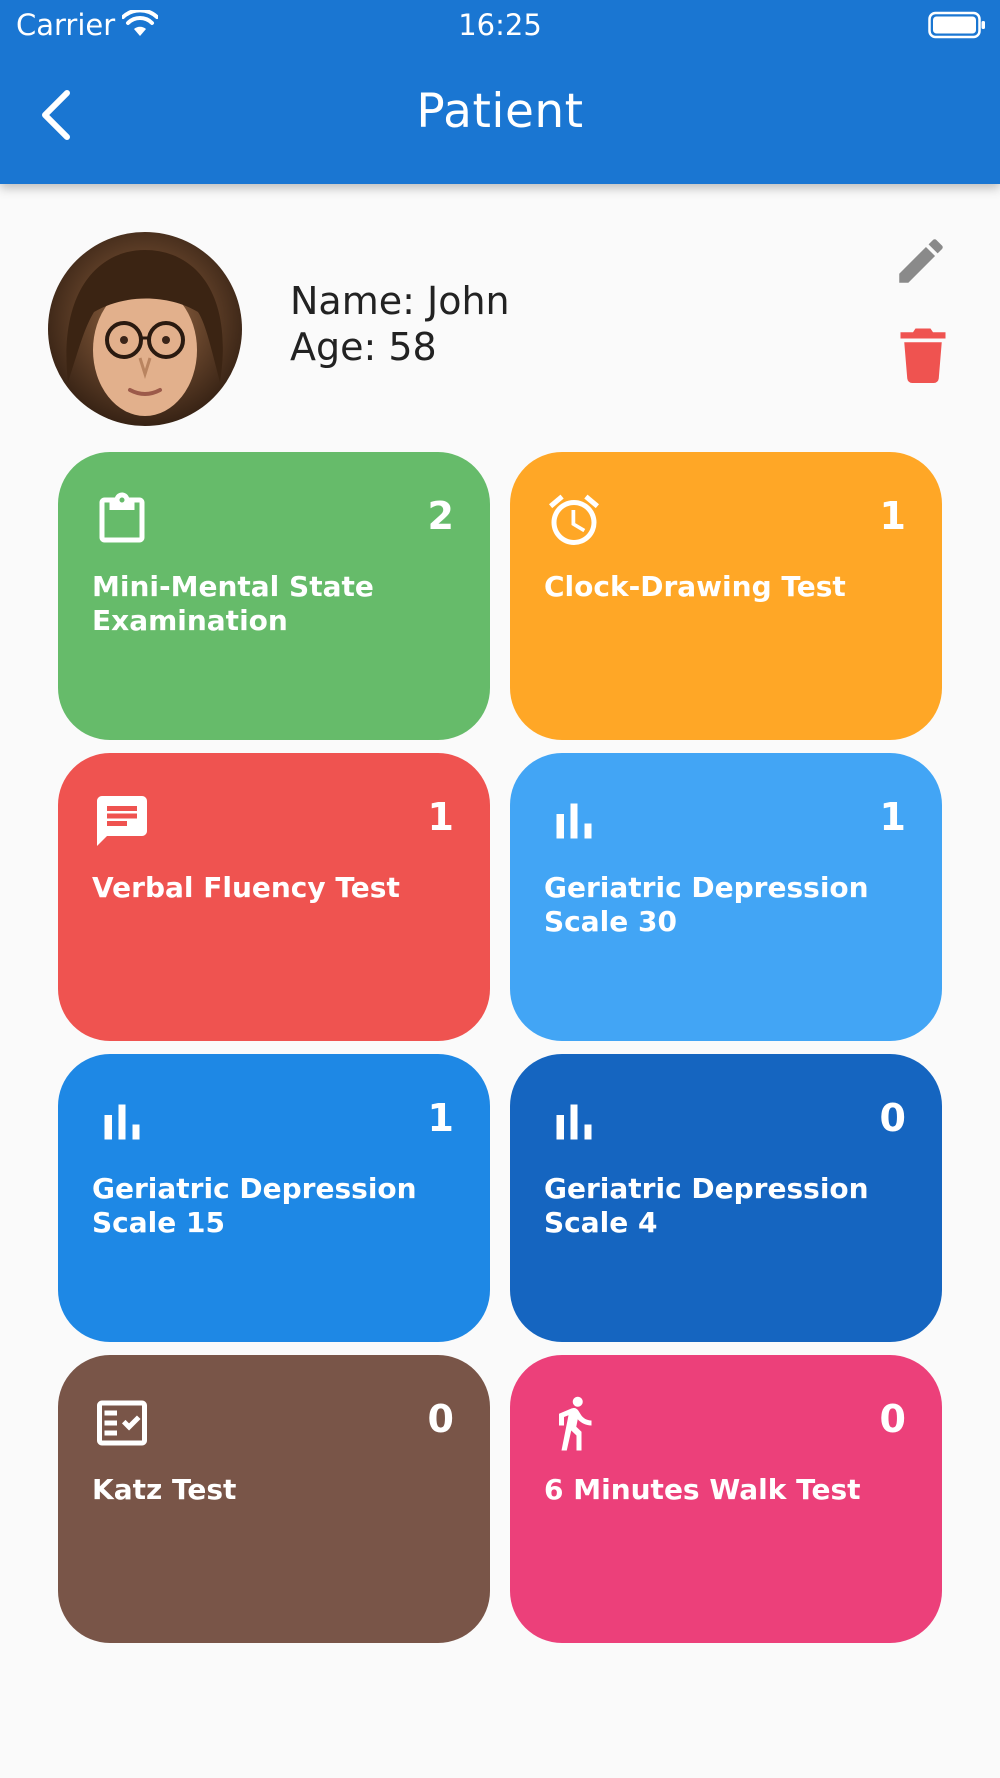  What do you see at coordinates (440, 516) in the screenshot?
I see `test-count: 2` at bounding box center [440, 516].